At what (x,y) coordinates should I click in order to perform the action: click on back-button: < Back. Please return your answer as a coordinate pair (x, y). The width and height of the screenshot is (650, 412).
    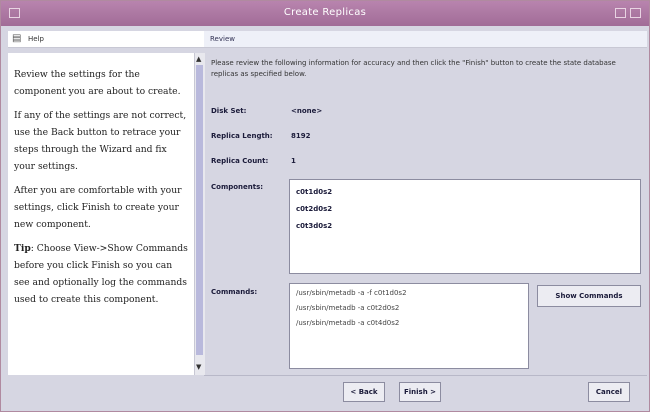
    Looking at the image, I should click on (364, 392).